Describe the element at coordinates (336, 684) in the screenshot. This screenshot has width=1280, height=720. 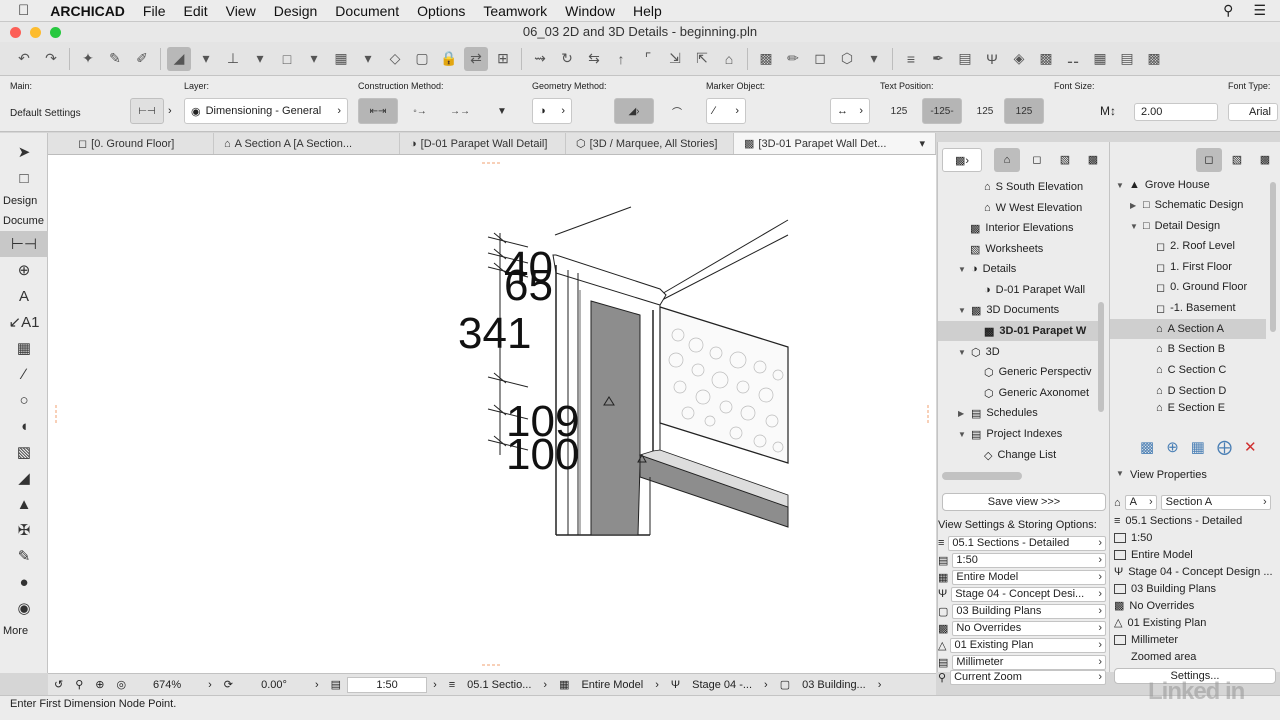
I see `scale-icon: ▤` at that location.